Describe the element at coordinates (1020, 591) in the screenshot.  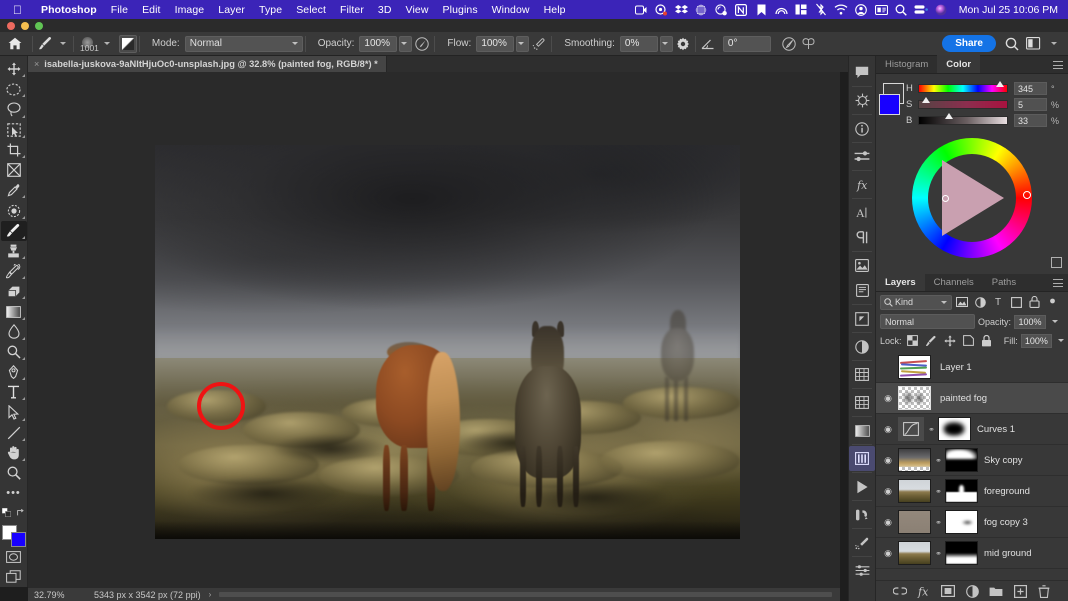
I see `new-layer-icon` at that location.